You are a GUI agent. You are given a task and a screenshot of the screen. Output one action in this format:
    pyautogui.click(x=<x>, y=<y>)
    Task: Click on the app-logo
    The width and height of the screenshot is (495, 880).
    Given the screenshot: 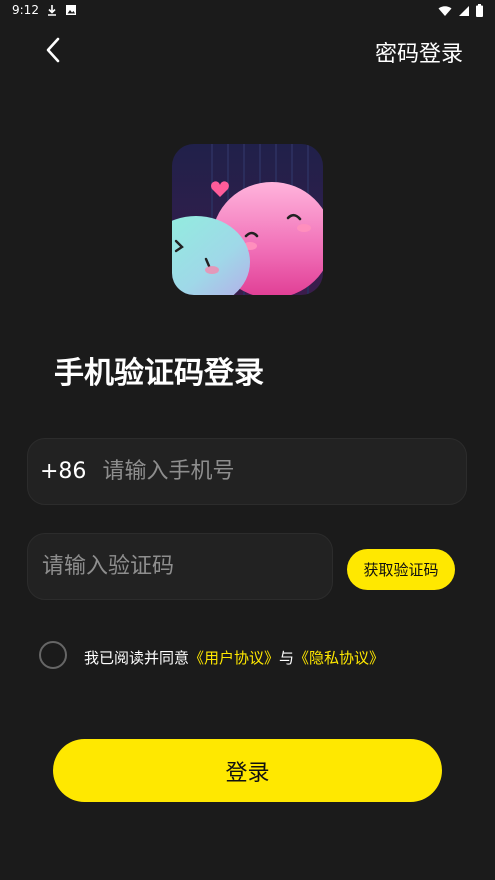 What is the action you would take?
    pyautogui.click(x=247, y=219)
    